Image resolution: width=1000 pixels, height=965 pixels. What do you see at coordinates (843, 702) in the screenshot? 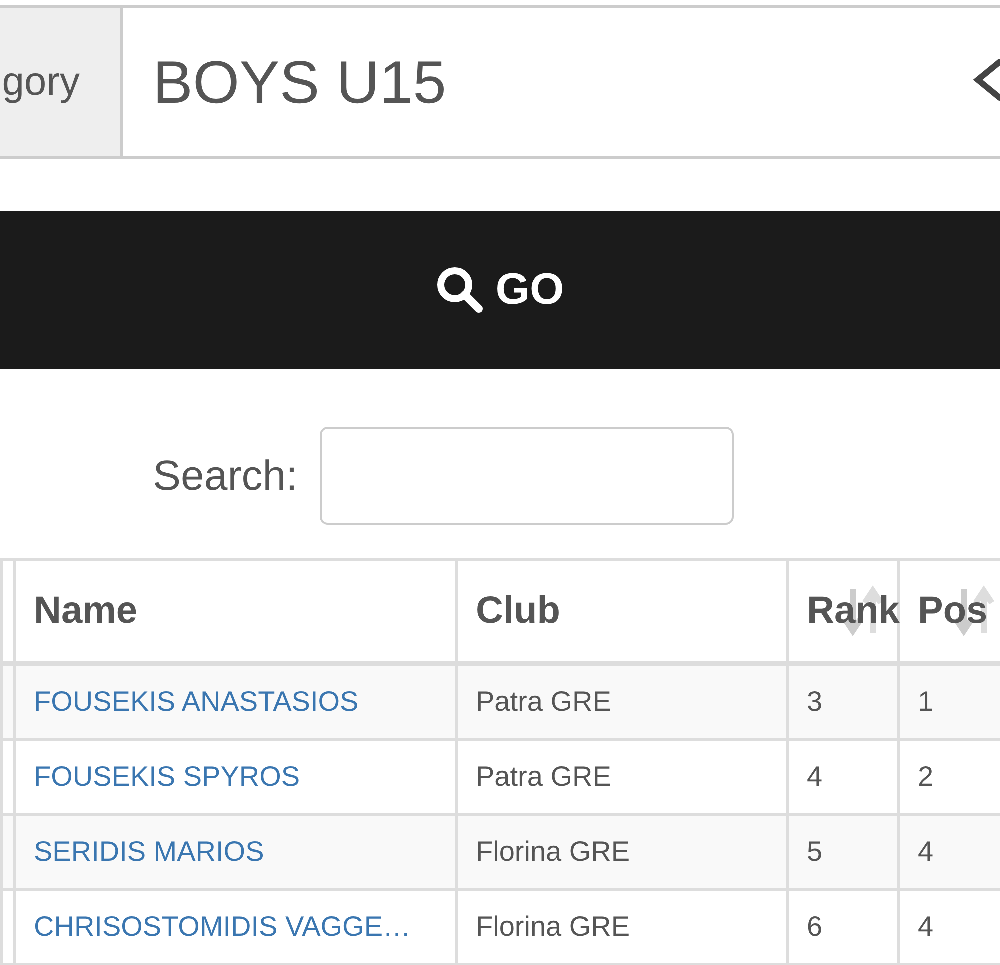
I see `table-cell: 3` at bounding box center [843, 702].